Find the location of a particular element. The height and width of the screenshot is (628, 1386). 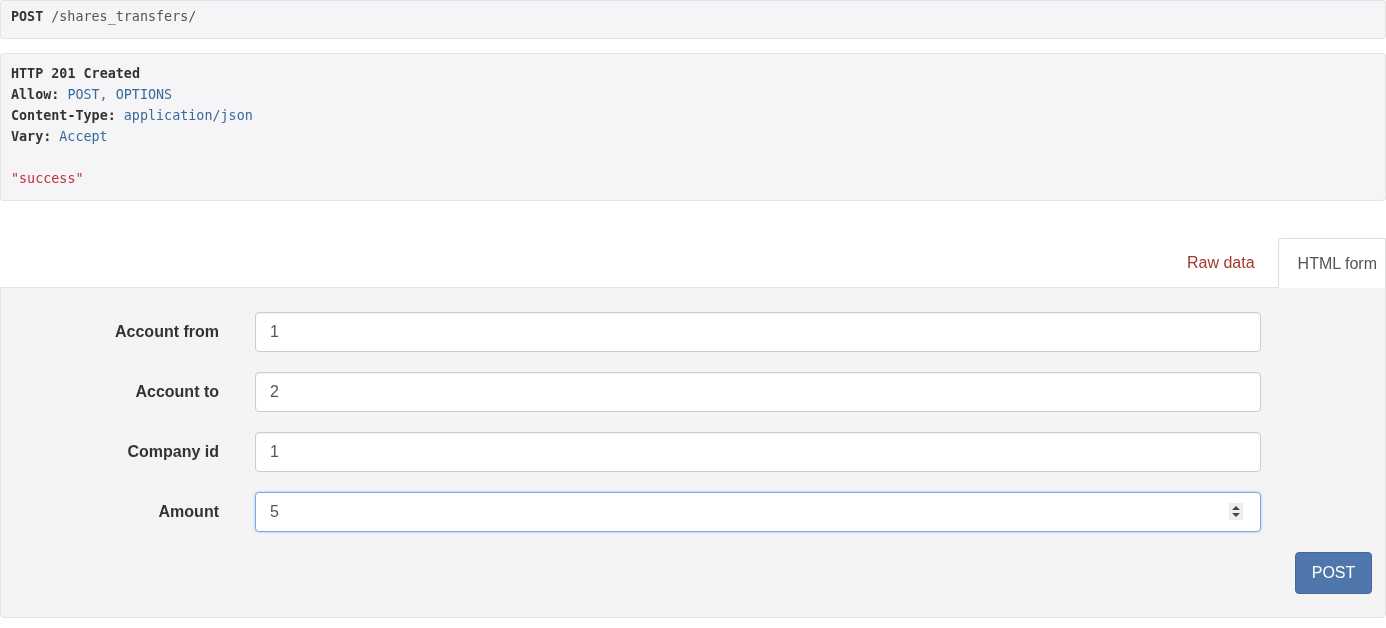

tab: HTML form is located at coordinates (1331, 263).